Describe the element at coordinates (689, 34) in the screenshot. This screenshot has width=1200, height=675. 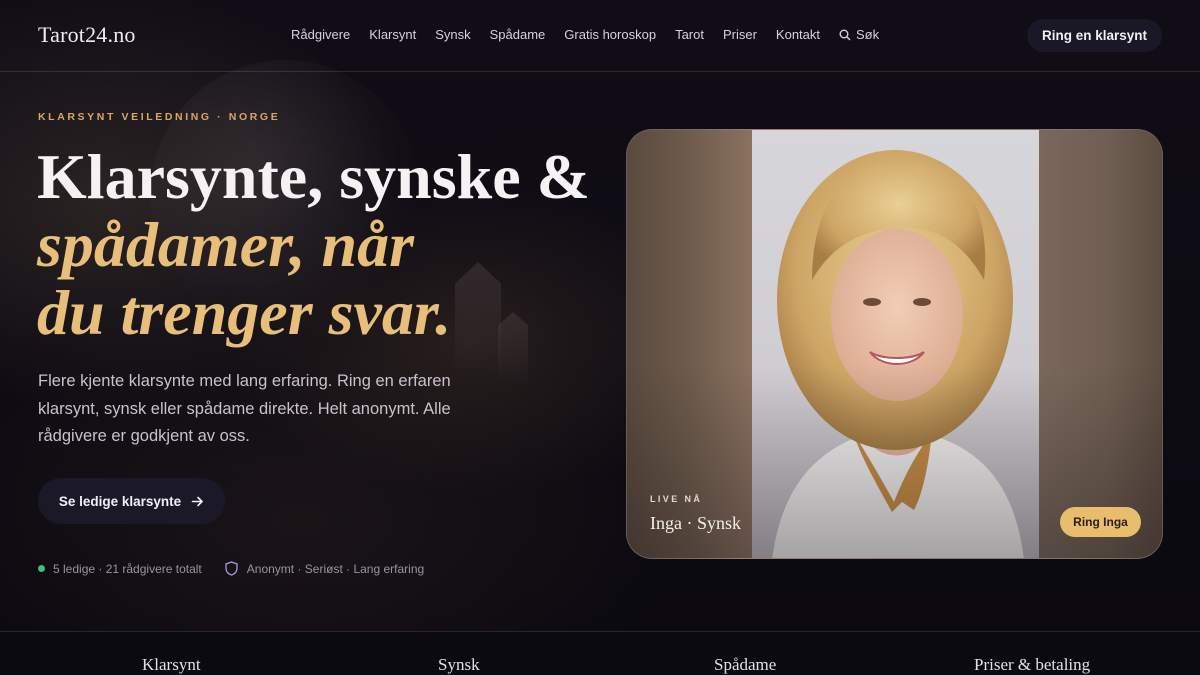
I see `nav-item-tarot: Tarot` at that location.